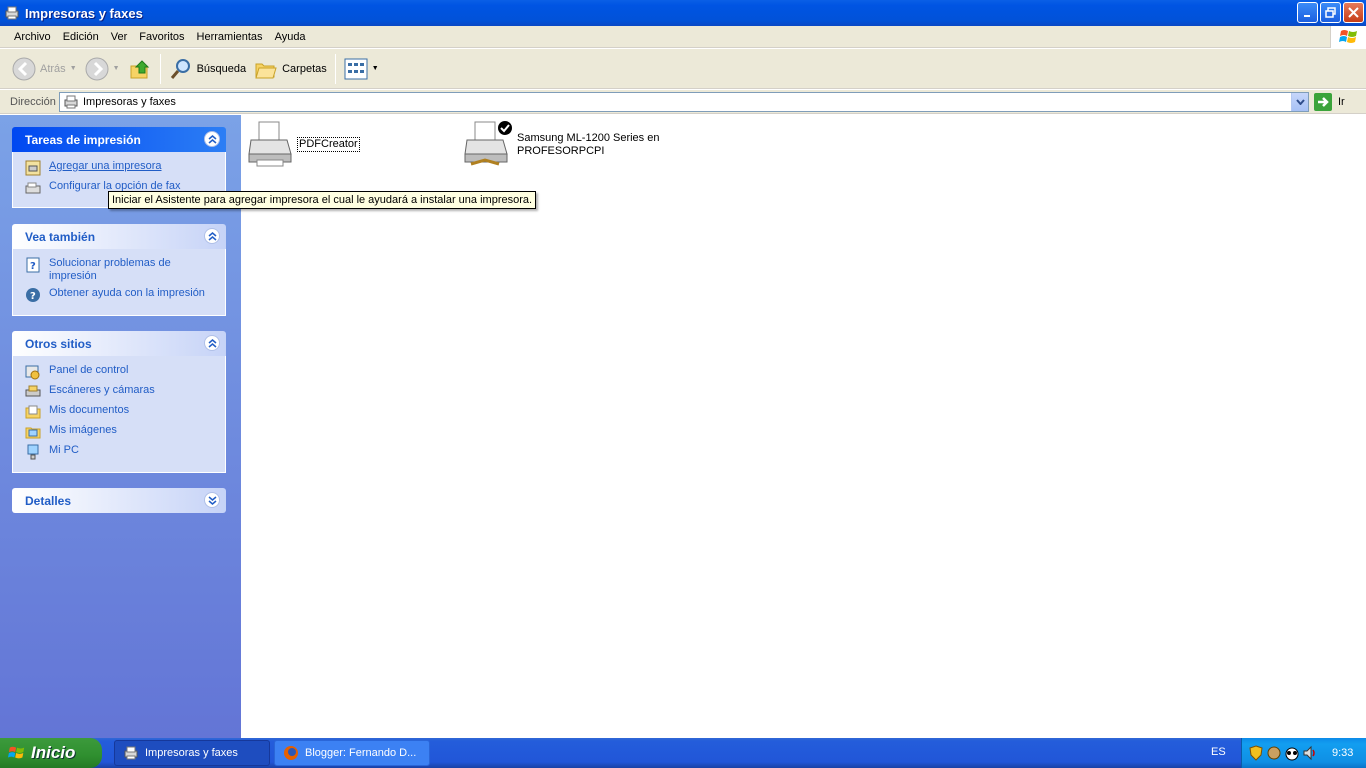 The image size is (1366, 768). Describe the element at coordinates (48, 500) in the screenshot. I see `details-title: Detalles` at that location.